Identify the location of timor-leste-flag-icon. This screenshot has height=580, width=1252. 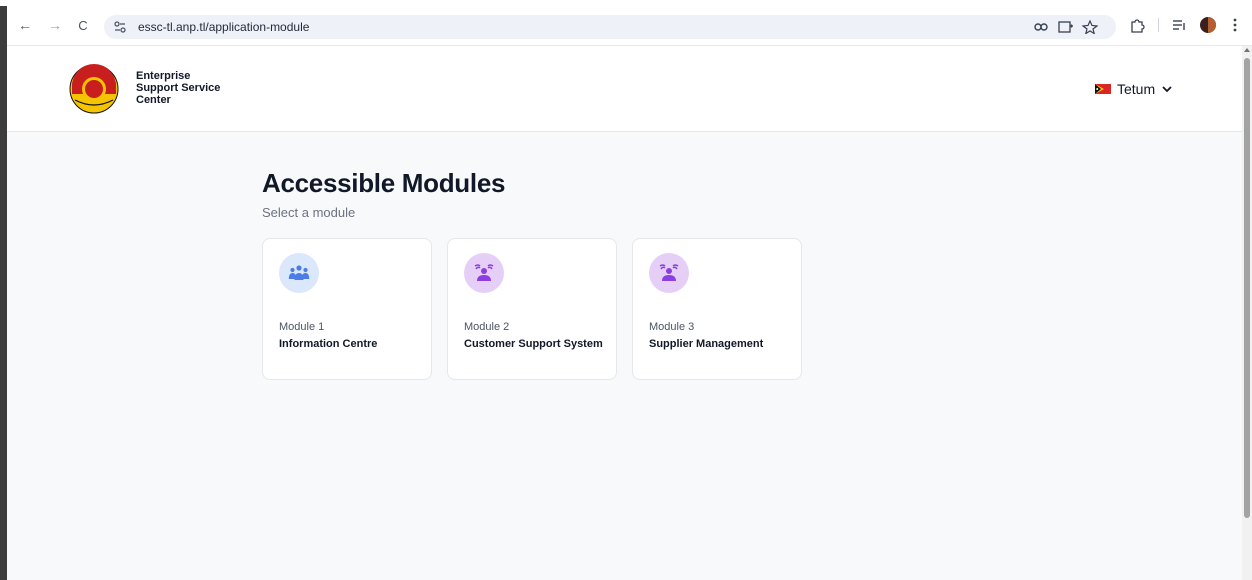
(1103, 89).